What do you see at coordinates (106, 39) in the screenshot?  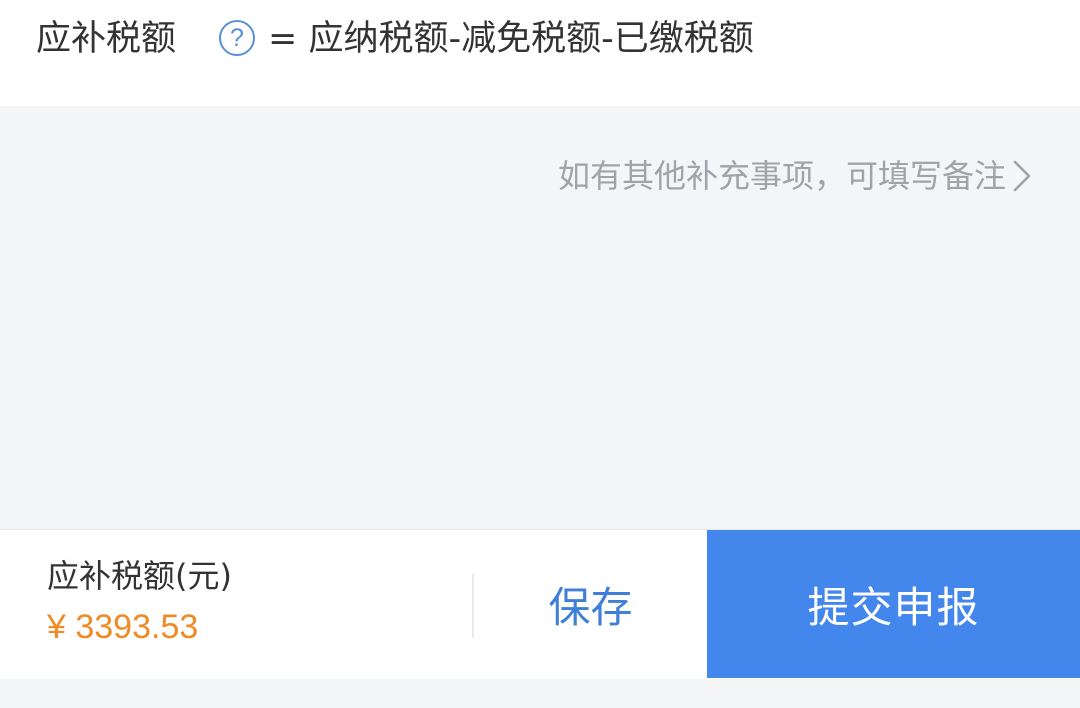 I see `formula-title: 应补税额` at bounding box center [106, 39].